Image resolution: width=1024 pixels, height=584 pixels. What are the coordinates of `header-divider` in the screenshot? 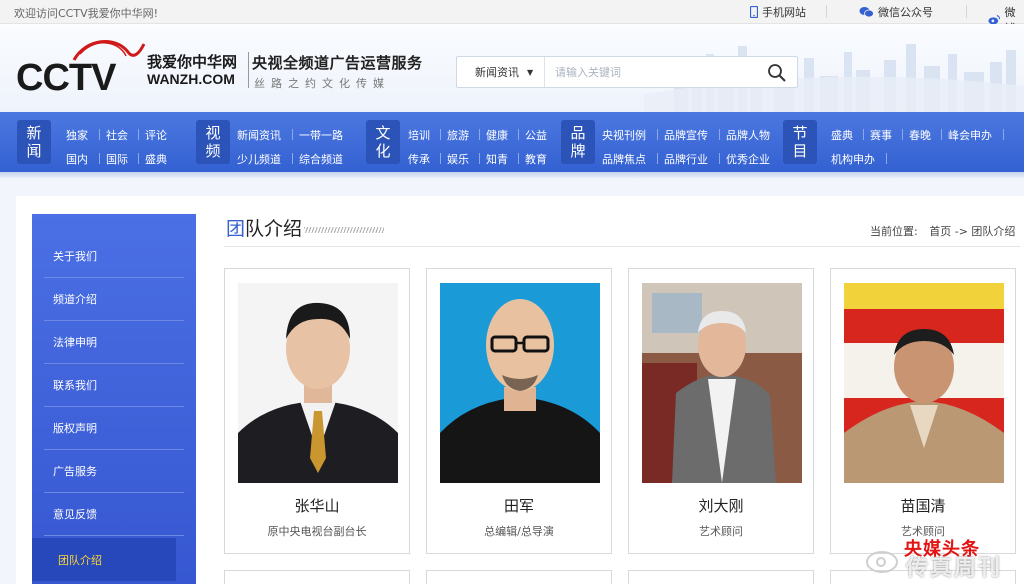 It's located at (248, 70).